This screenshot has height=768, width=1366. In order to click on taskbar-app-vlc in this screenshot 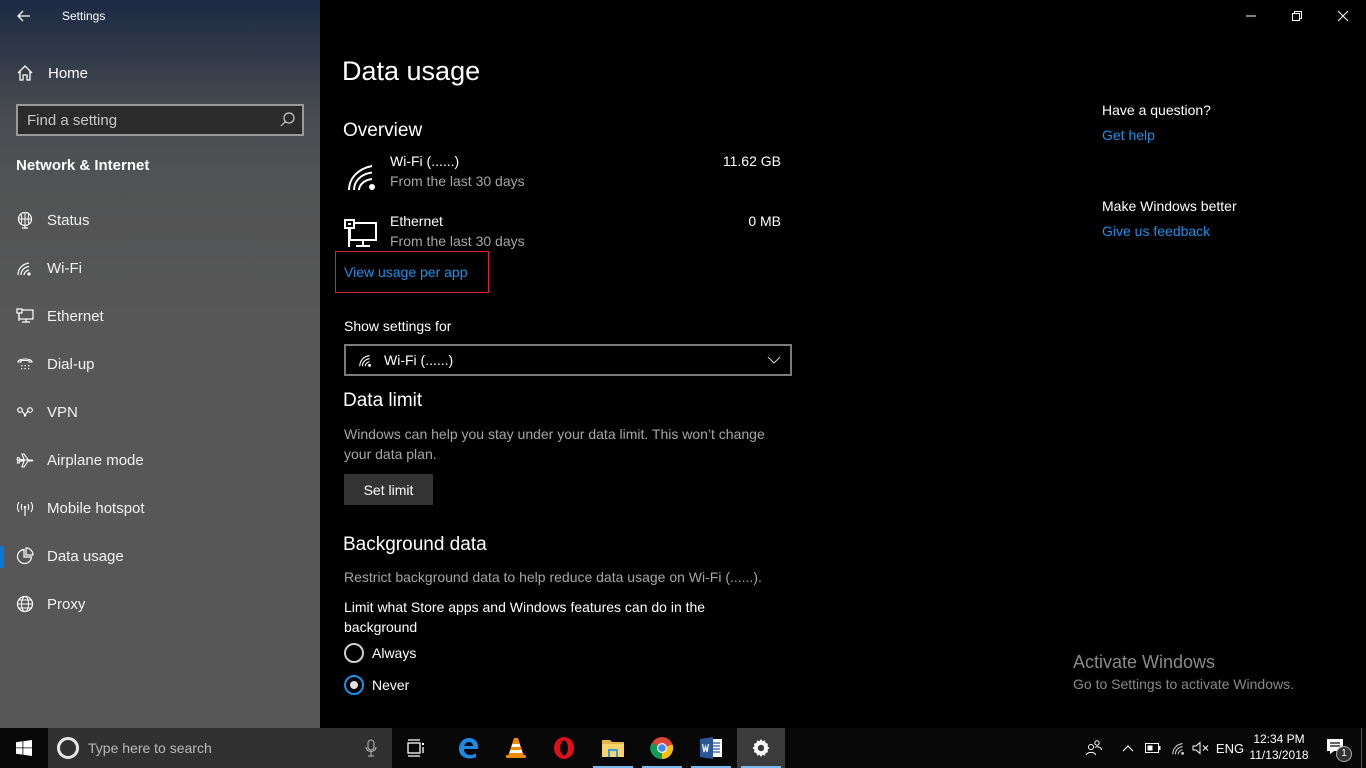, I will do `click(516, 748)`.